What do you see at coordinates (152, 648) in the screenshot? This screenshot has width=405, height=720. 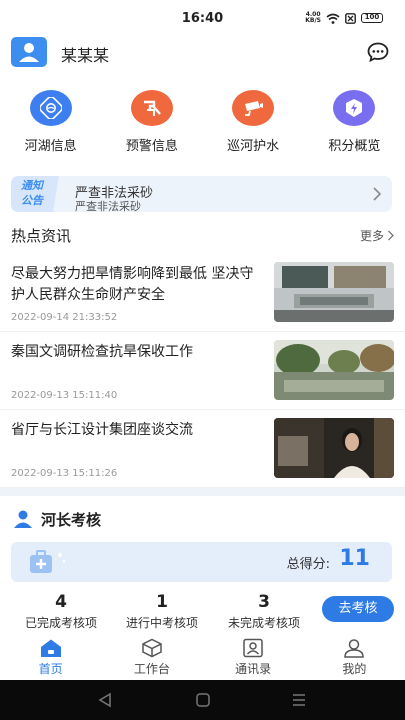 I see `workbench-icon` at bounding box center [152, 648].